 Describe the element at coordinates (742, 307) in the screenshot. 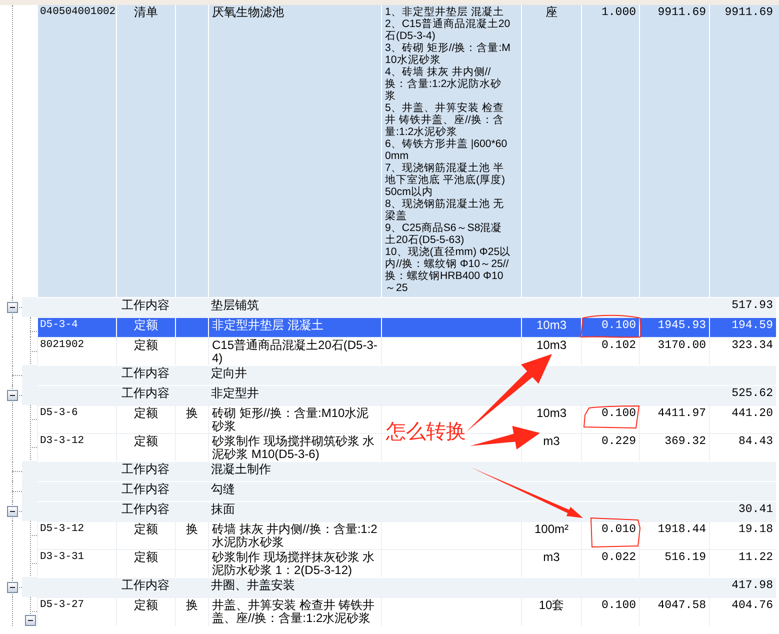

I see `total-cell: 517.93` at that location.